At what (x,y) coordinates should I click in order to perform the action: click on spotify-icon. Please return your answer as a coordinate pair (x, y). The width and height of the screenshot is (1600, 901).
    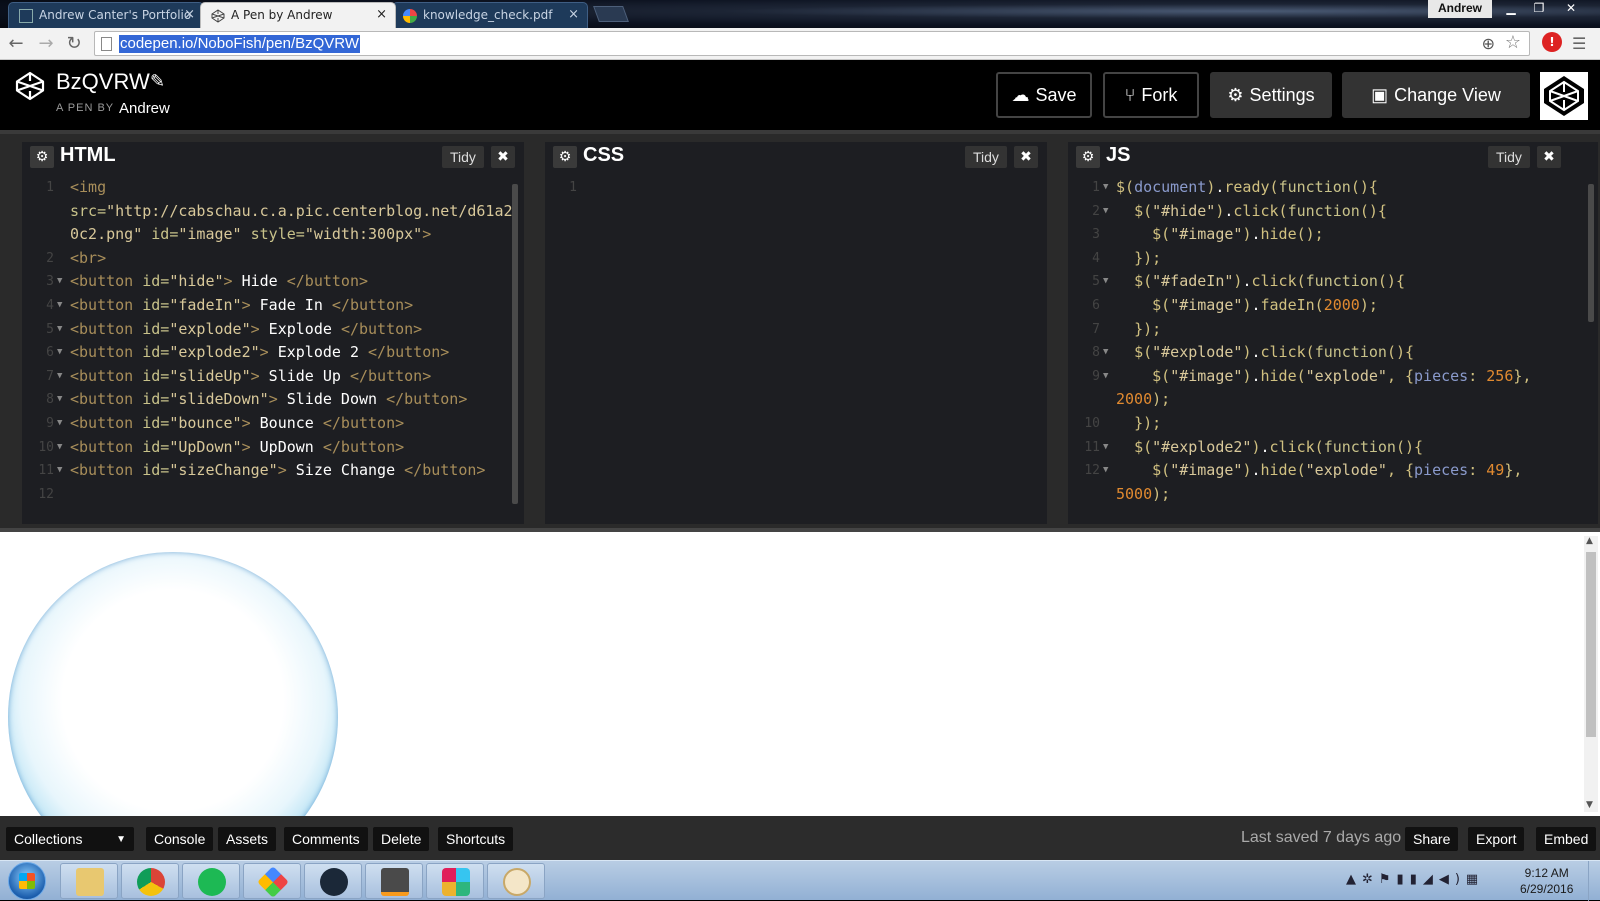
    Looking at the image, I should click on (211, 881).